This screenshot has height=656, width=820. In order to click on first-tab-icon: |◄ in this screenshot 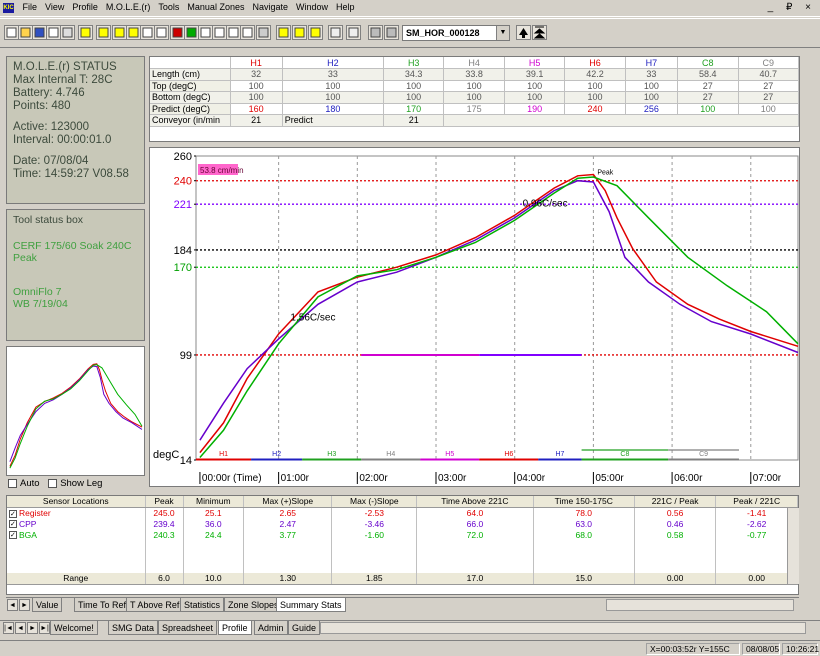, I will do `click(8, 628)`.